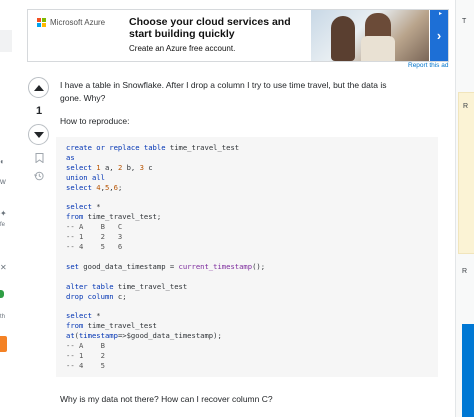 This screenshot has width=474, height=417. Describe the element at coordinates (465, 271) in the screenshot. I see `right-sidebar-label-3: R` at that location.